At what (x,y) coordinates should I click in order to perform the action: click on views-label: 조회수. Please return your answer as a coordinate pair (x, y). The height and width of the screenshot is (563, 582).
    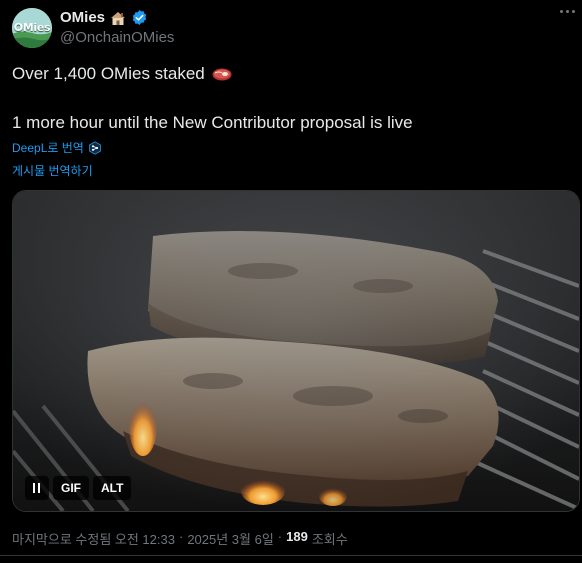
    Looking at the image, I should click on (329, 539).